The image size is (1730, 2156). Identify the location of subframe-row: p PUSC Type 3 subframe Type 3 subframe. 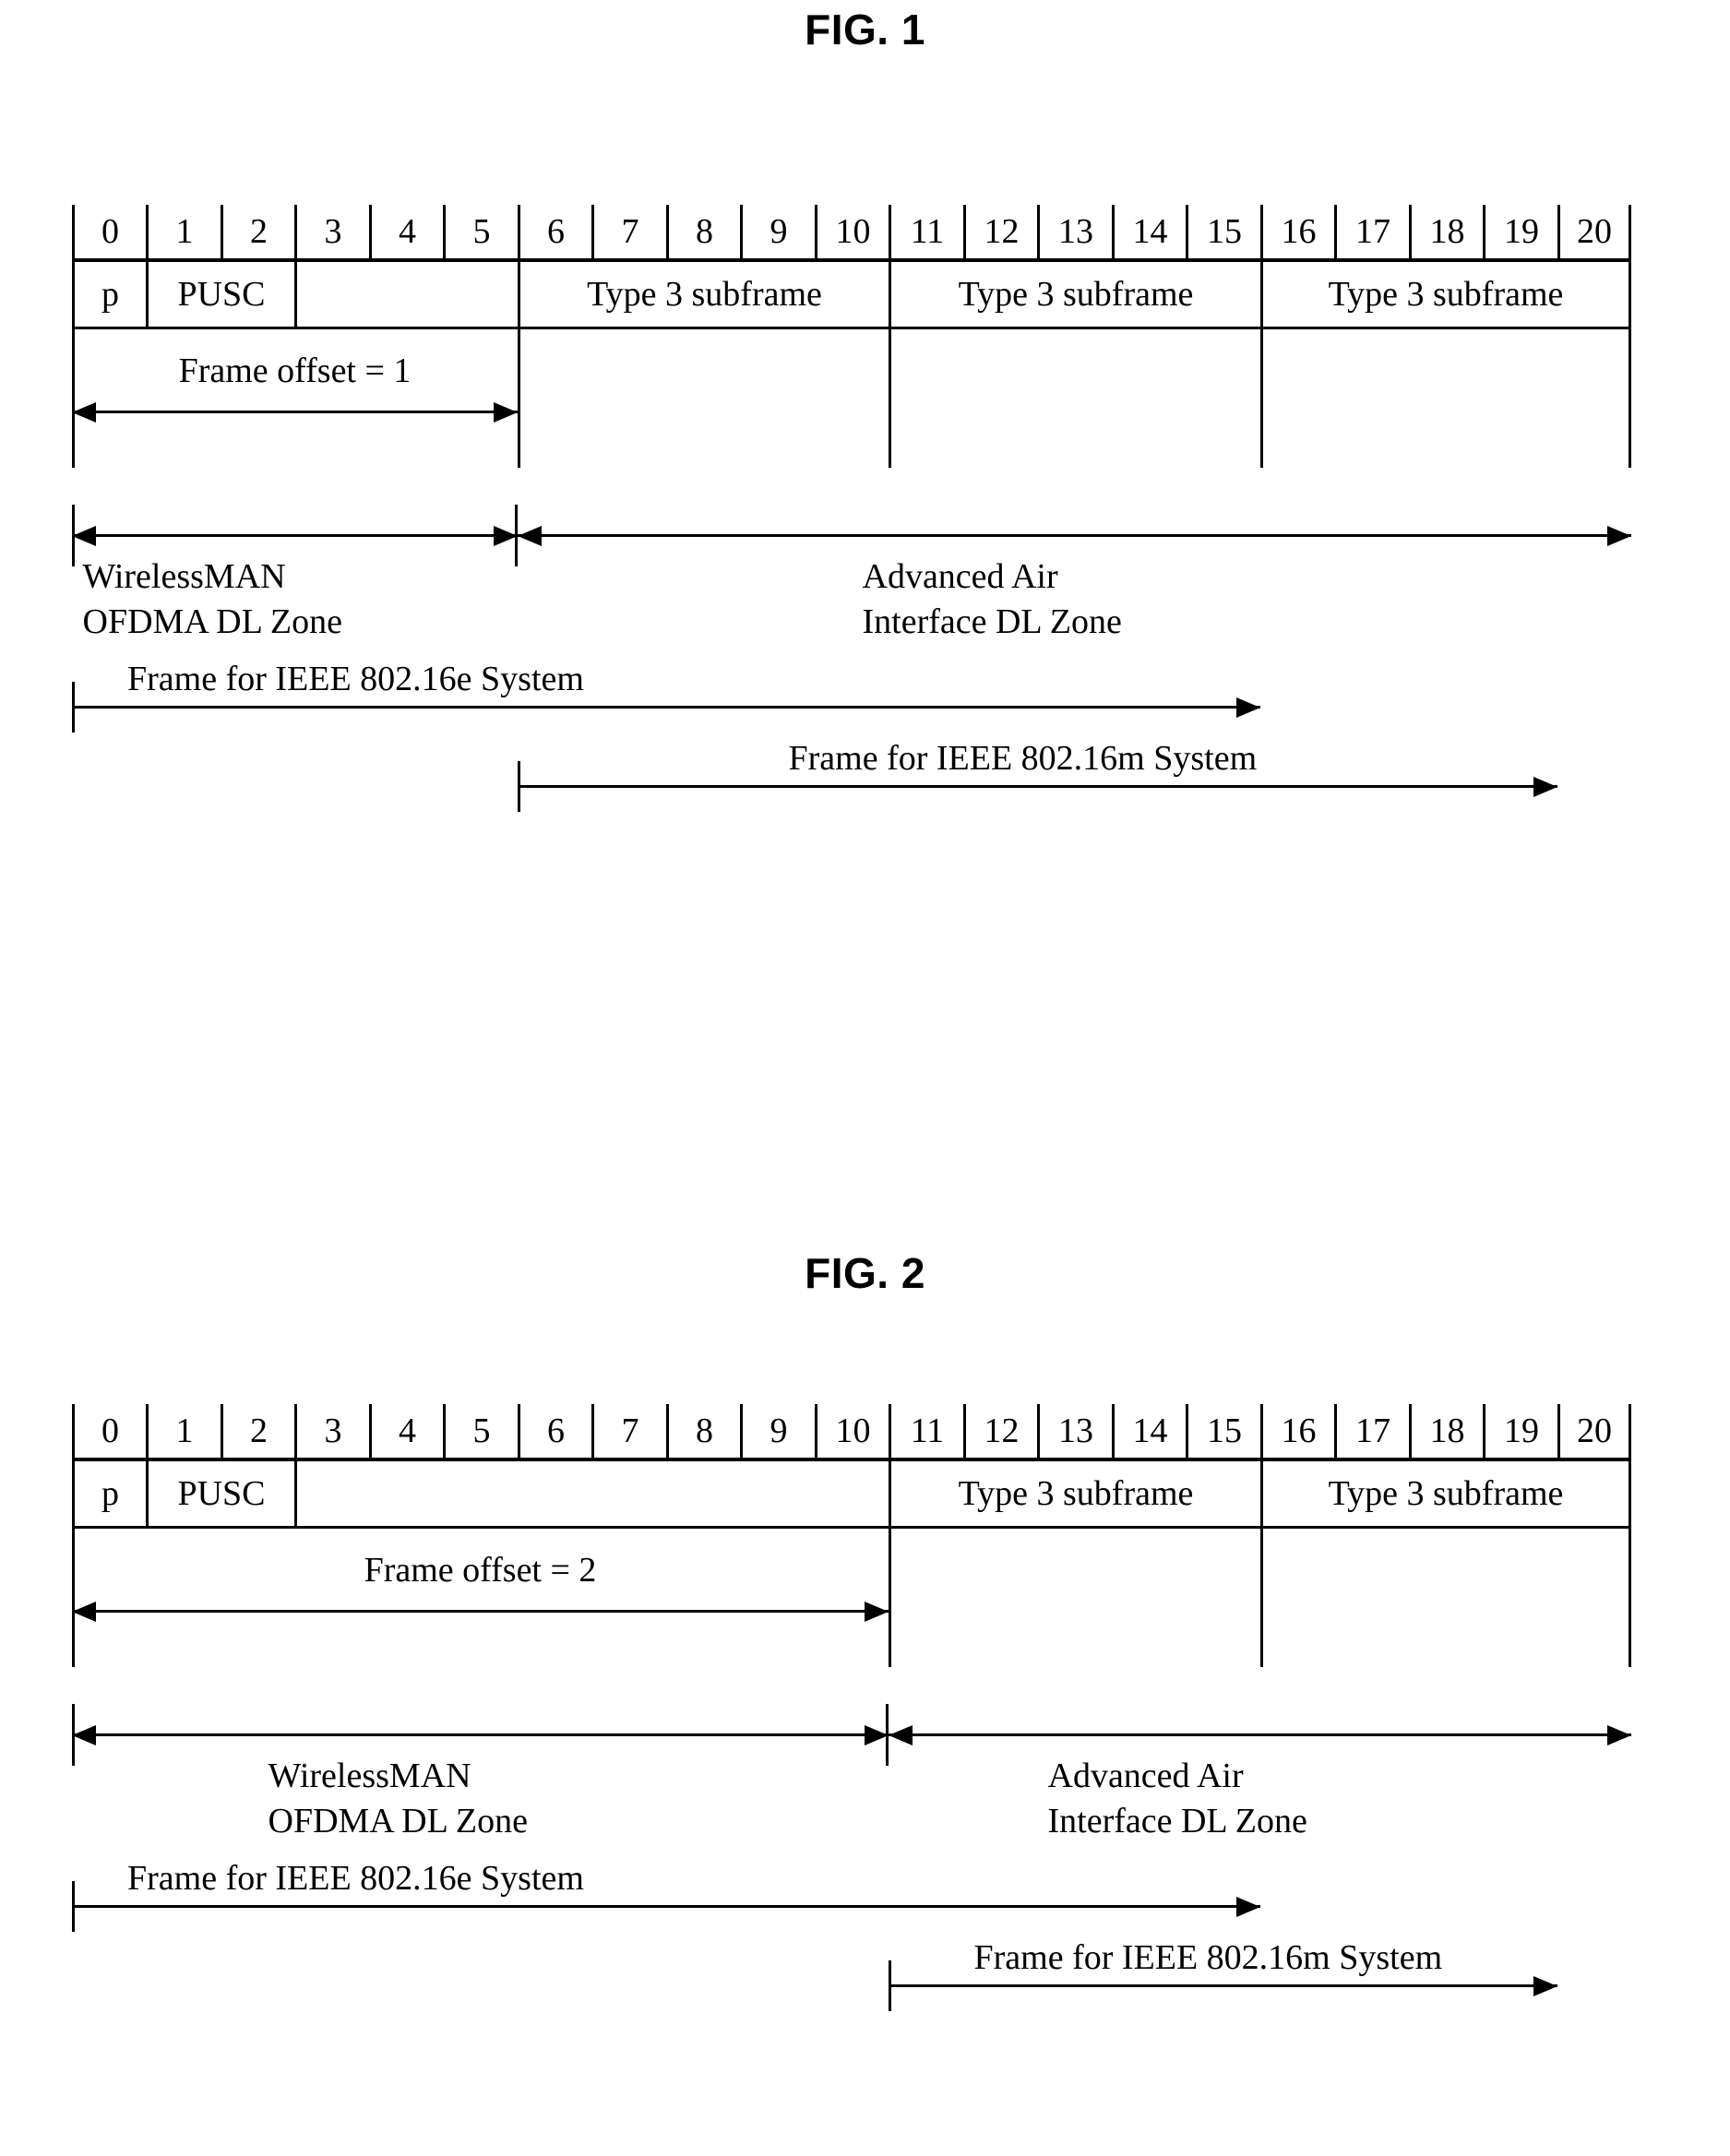
(851, 1494).